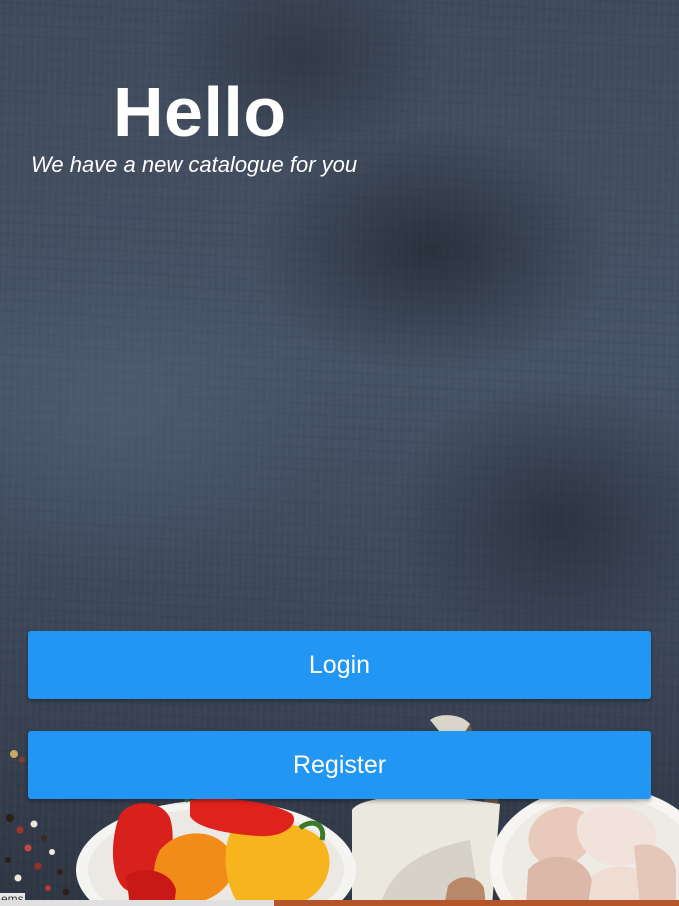 The image size is (679, 906). What do you see at coordinates (200, 112) in the screenshot?
I see `page-title: Hello` at bounding box center [200, 112].